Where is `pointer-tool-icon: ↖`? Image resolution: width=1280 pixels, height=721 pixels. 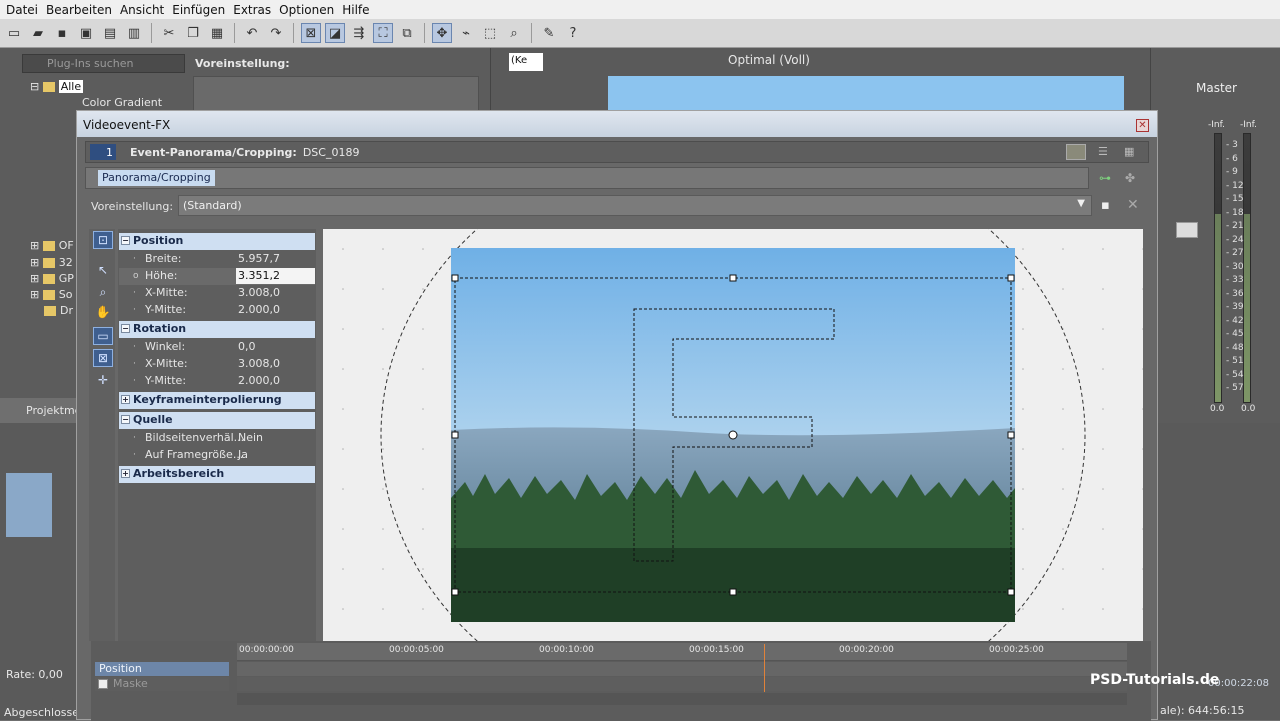
pointer-tool-icon: ↖ is located at coordinates (103, 270).